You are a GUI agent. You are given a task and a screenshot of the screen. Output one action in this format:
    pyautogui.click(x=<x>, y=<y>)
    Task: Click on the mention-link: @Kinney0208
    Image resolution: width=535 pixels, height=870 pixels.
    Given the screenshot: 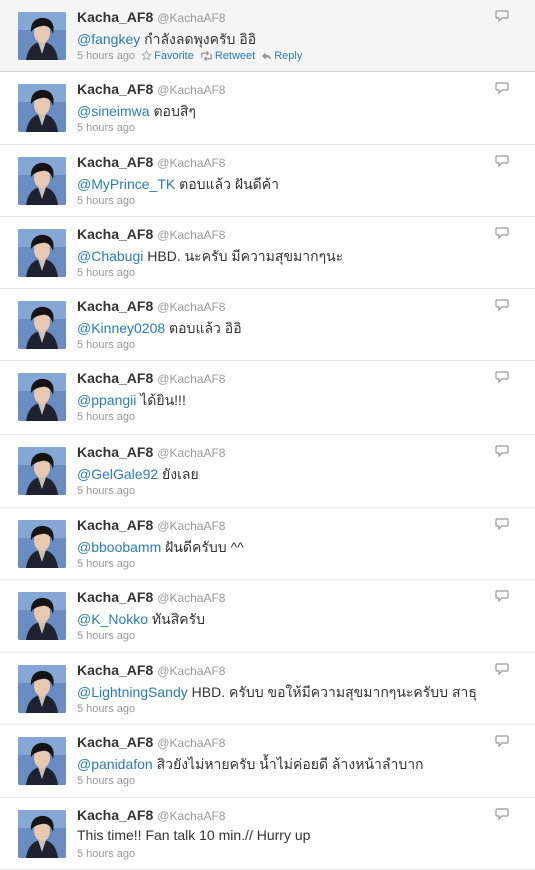 What is the action you would take?
    pyautogui.click(x=121, y=328)
    